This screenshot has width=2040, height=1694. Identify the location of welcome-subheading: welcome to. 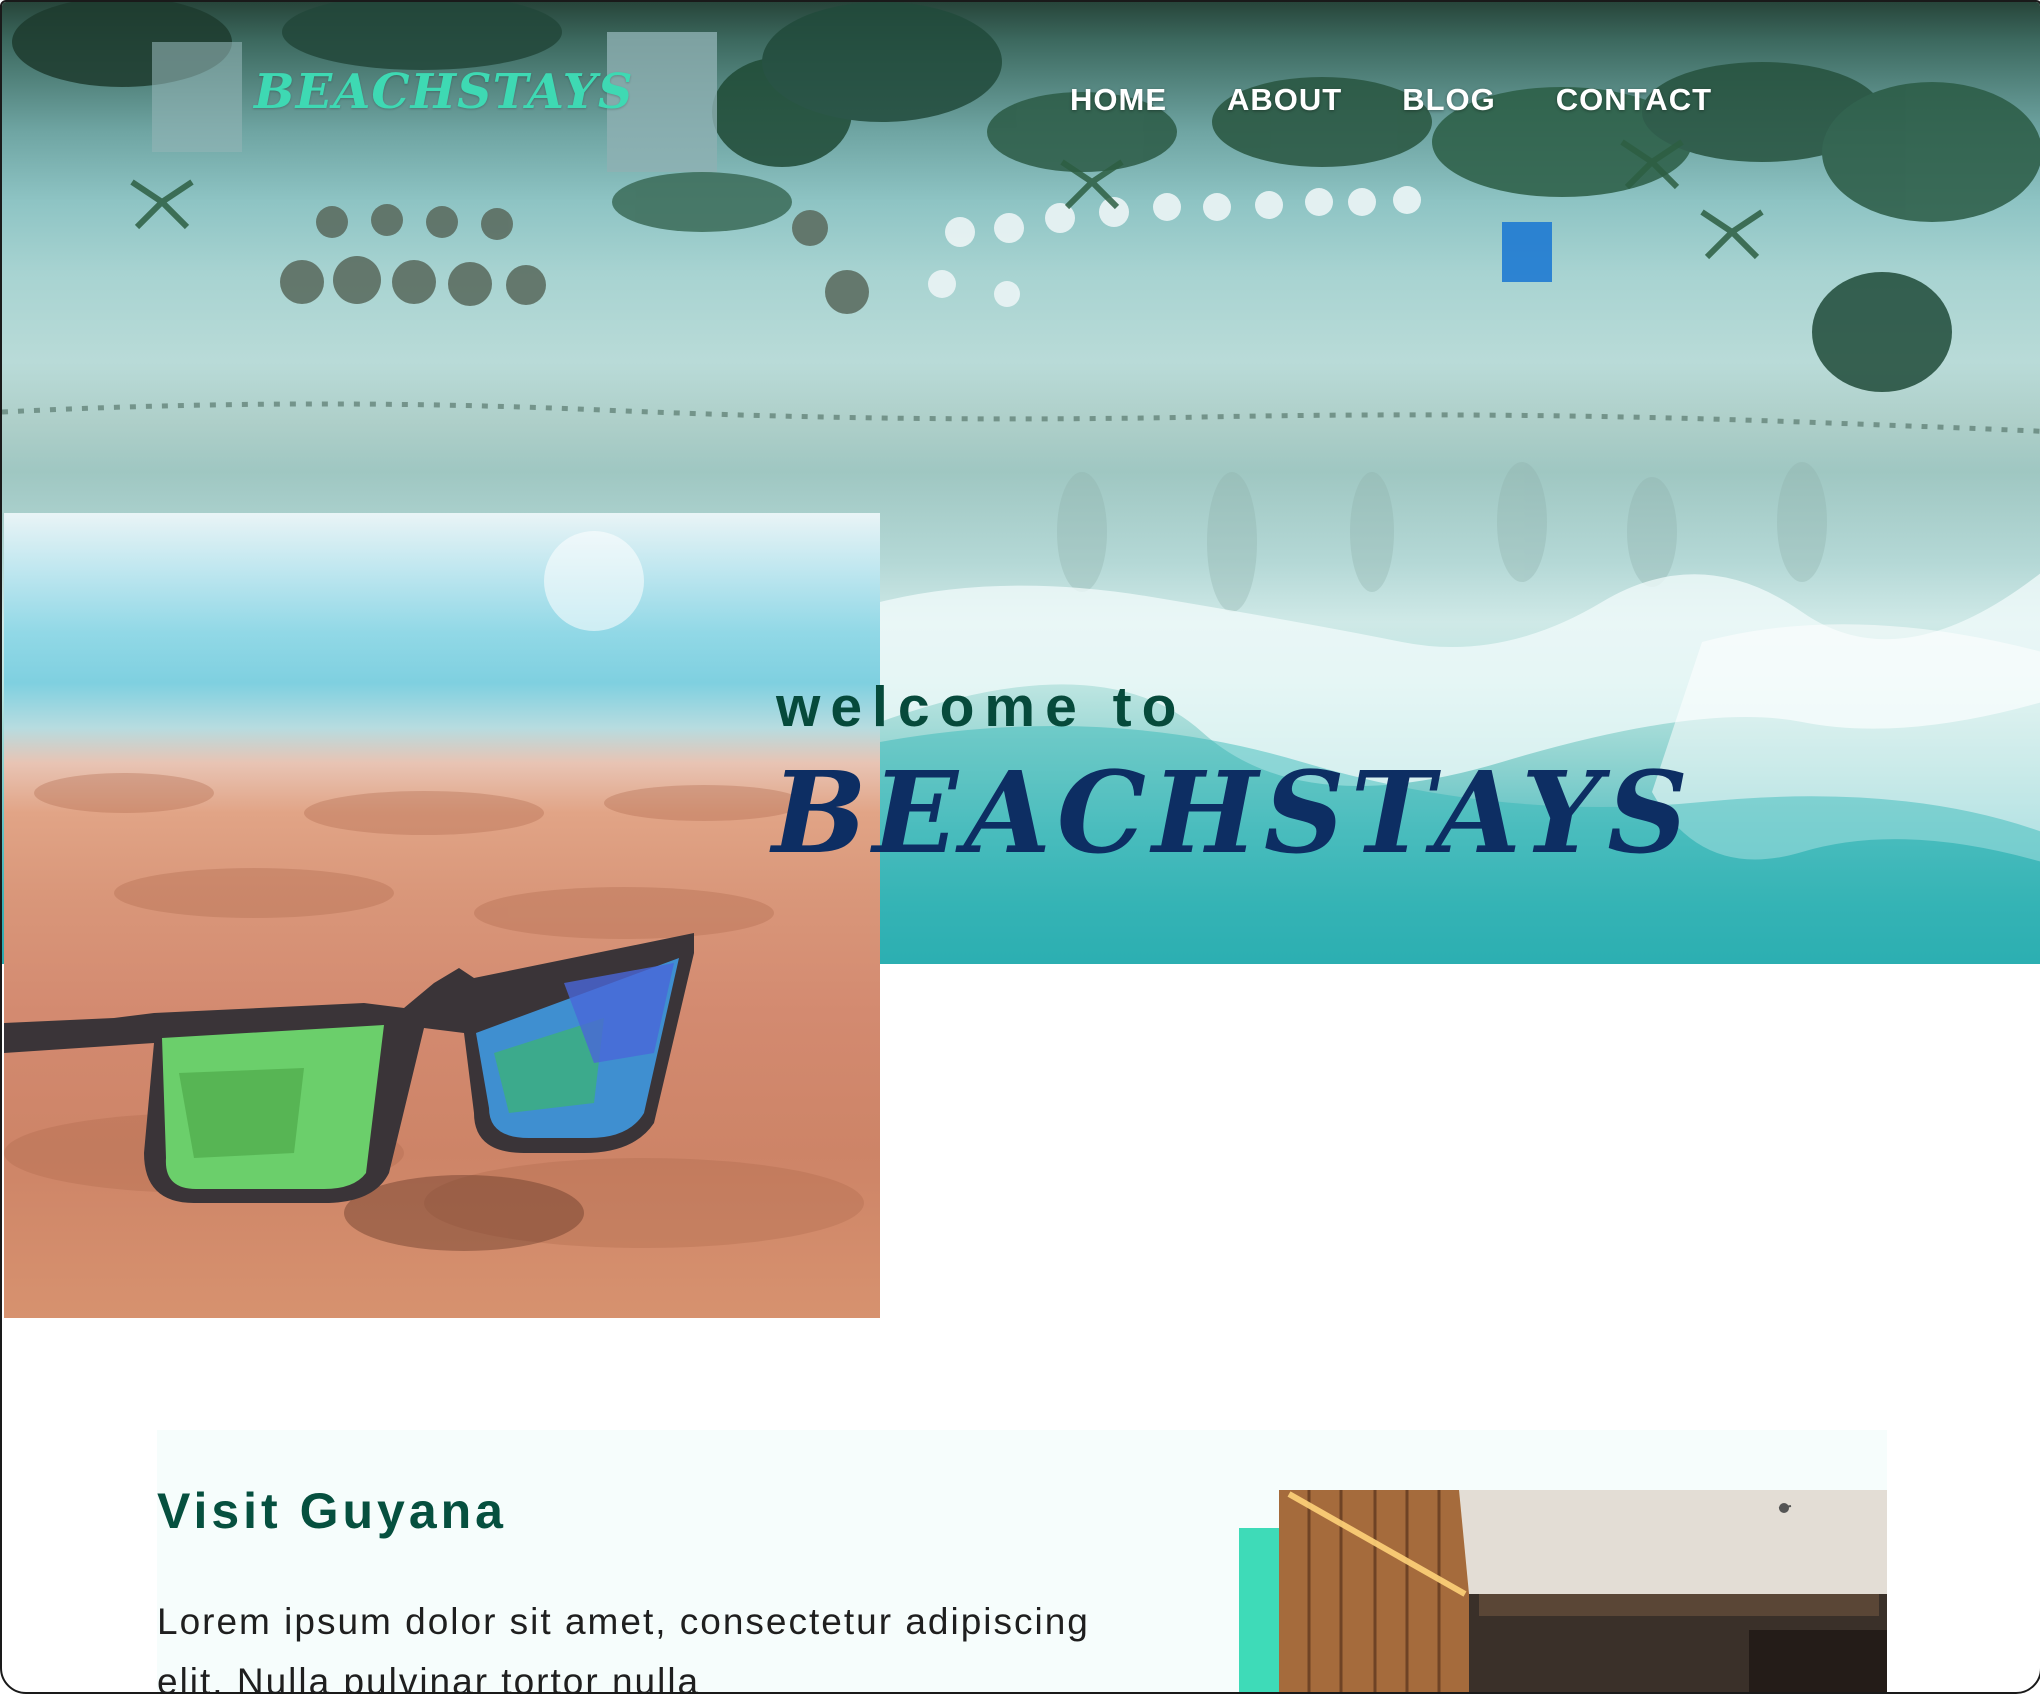
(981, 707).